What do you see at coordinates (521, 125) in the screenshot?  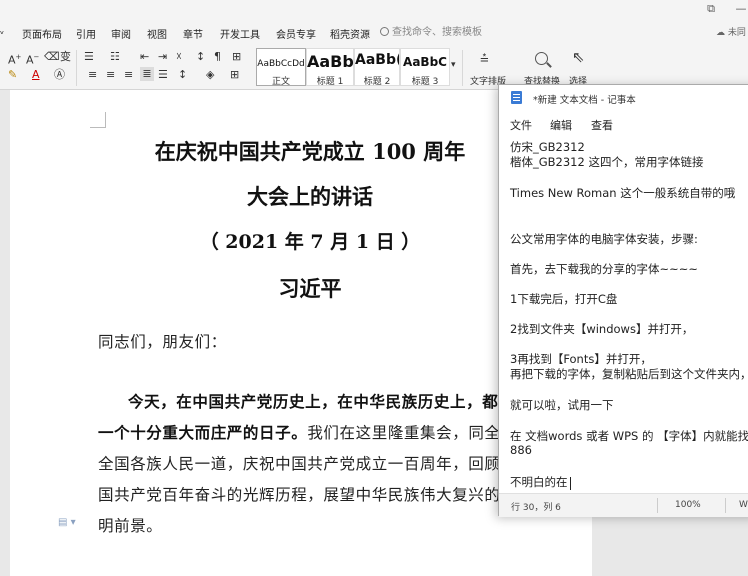 I see `notepad-menu-file: 文件` at bounding box center [521, 125].